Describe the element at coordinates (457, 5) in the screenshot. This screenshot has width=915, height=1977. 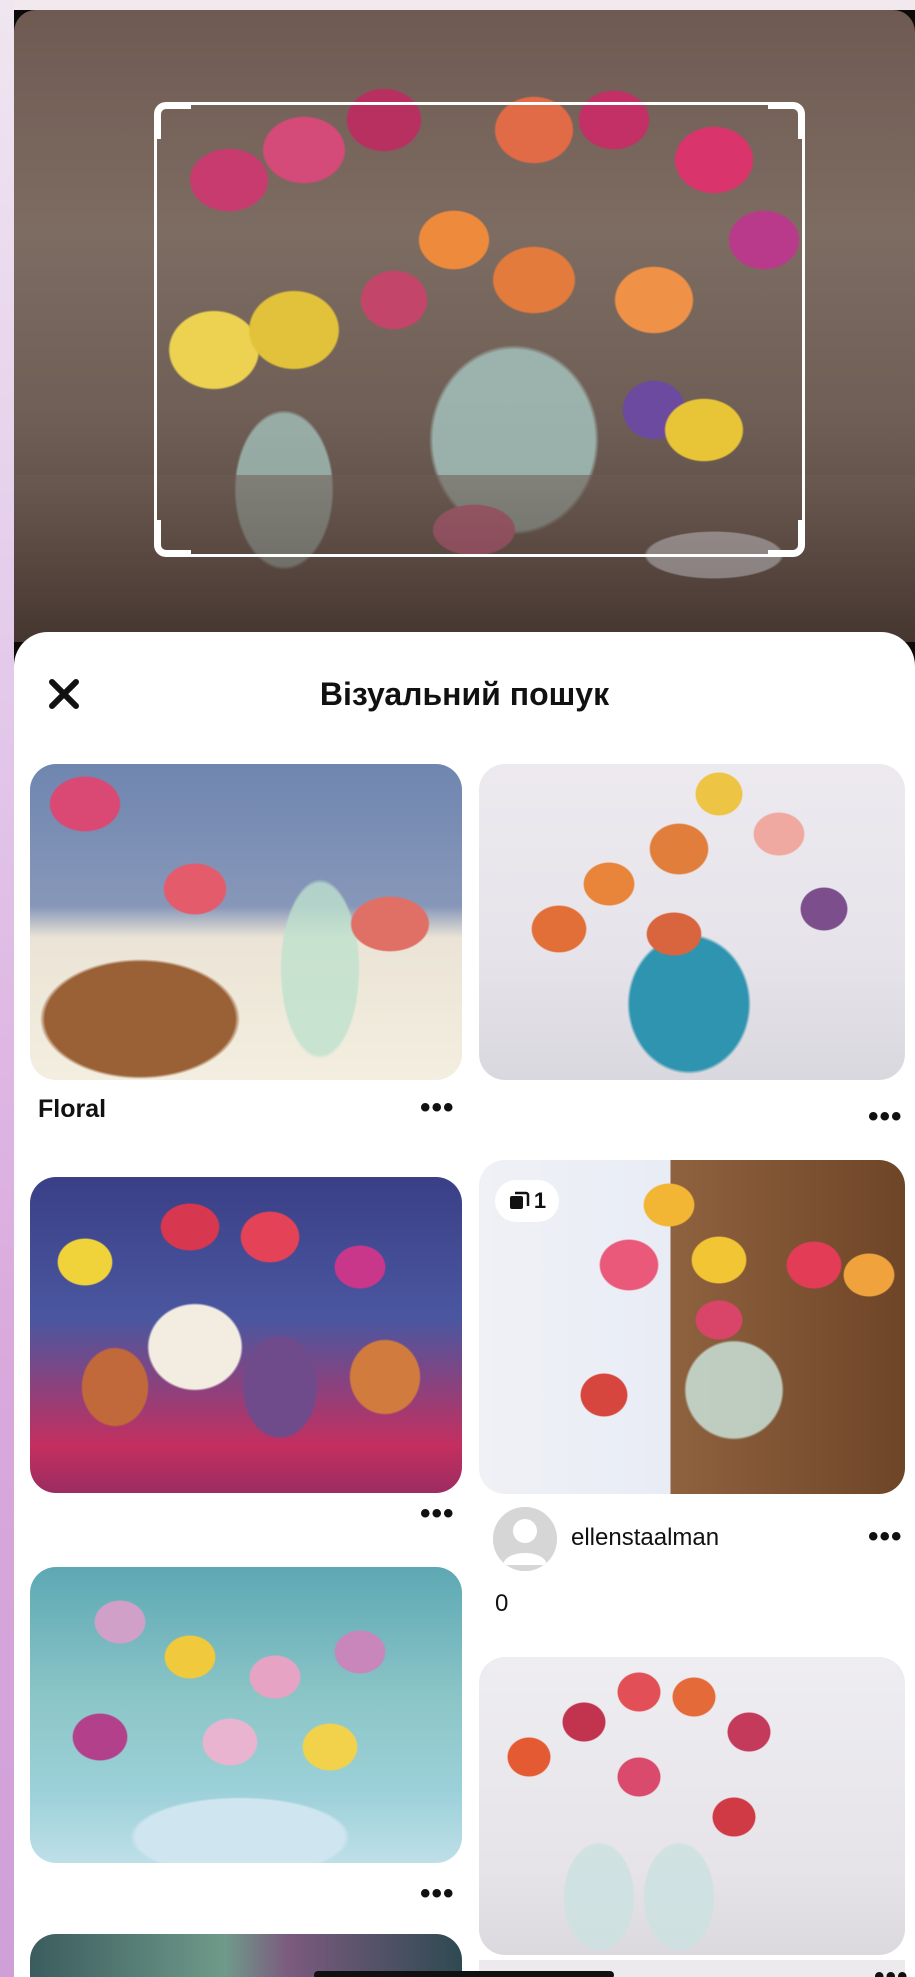
I see `top-edge` at that location.